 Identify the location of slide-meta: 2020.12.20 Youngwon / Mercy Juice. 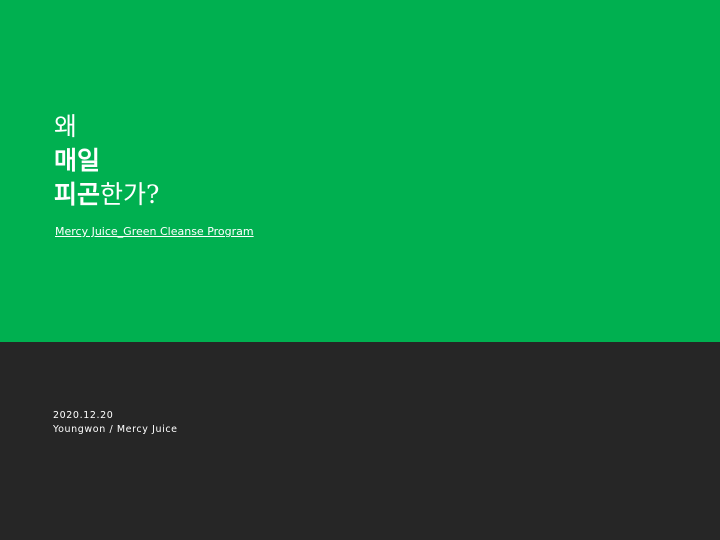
(115, 423).